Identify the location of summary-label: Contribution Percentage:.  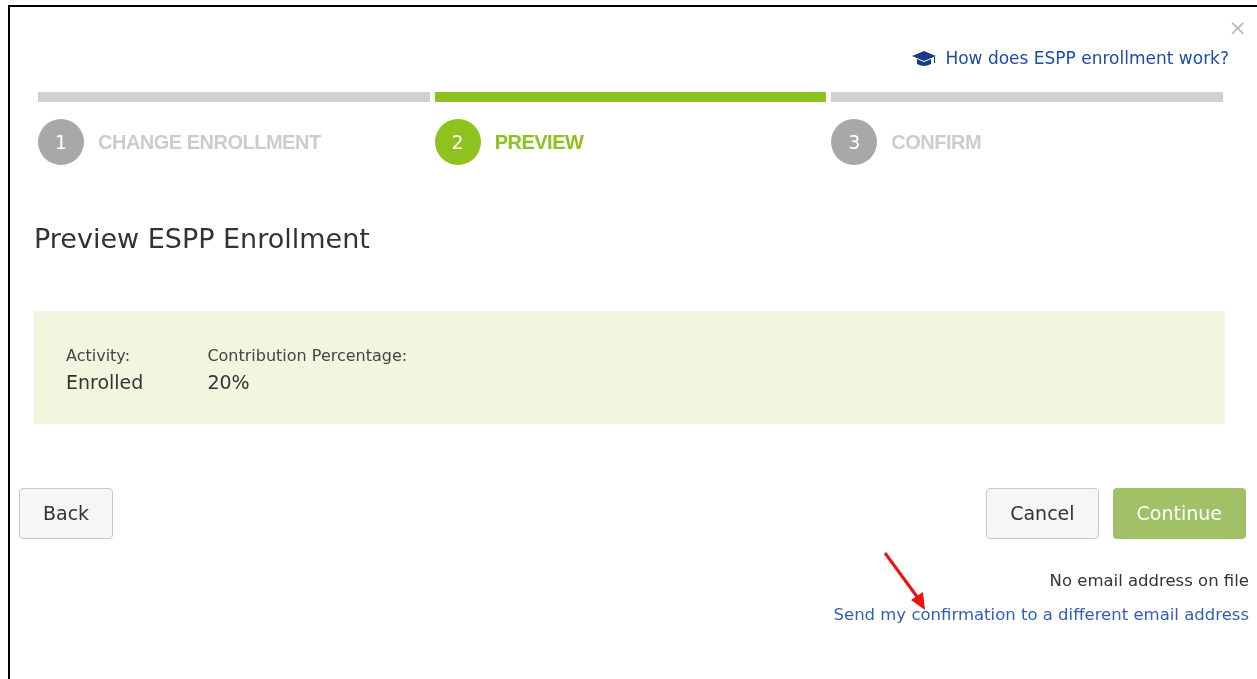
(307, 355).